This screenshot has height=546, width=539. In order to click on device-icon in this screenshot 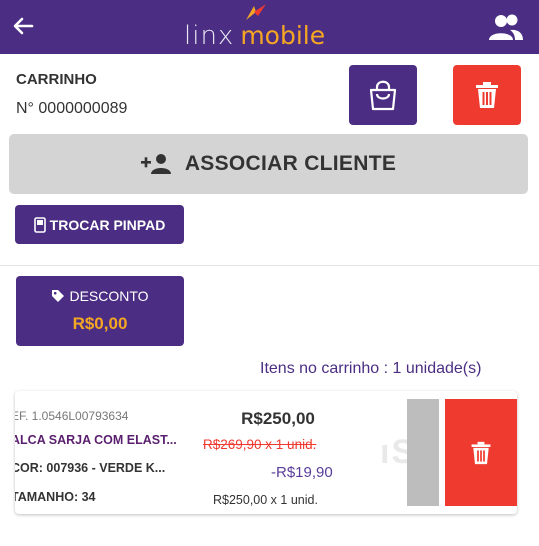, I will do `click(39, 224)`.